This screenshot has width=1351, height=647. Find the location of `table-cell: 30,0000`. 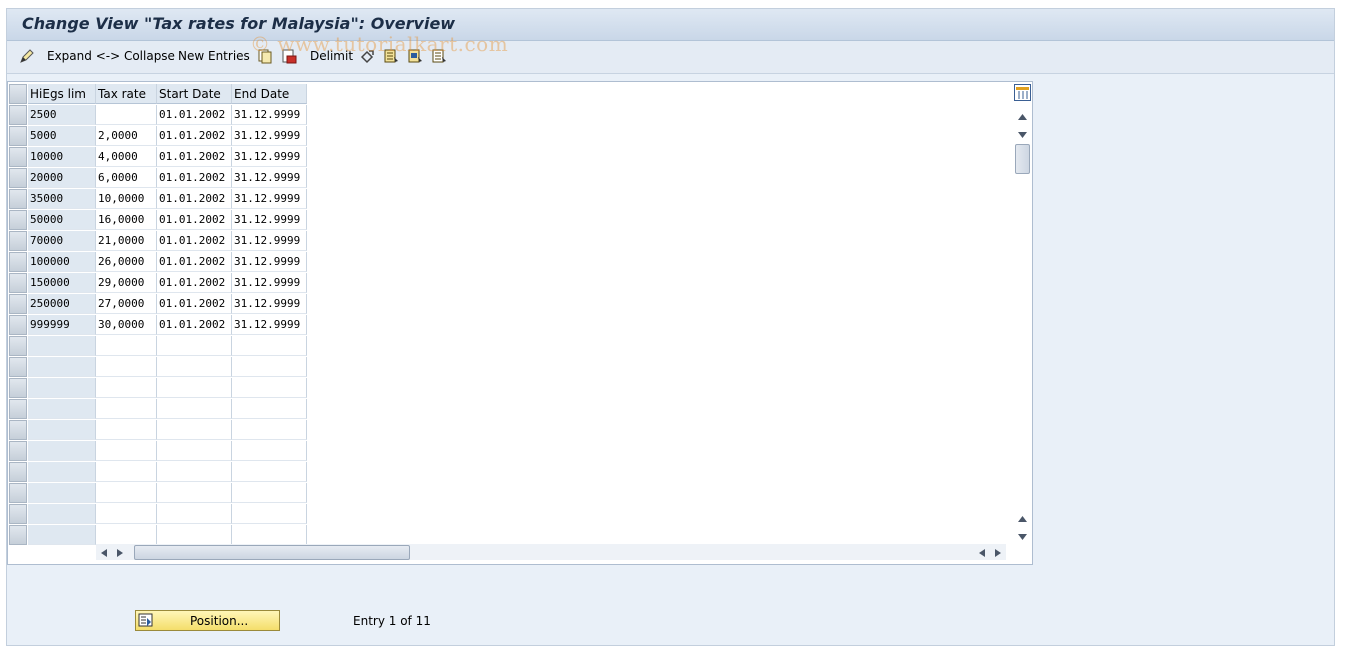

table-cell: 30,0000 is located at coordinates (126, 325).